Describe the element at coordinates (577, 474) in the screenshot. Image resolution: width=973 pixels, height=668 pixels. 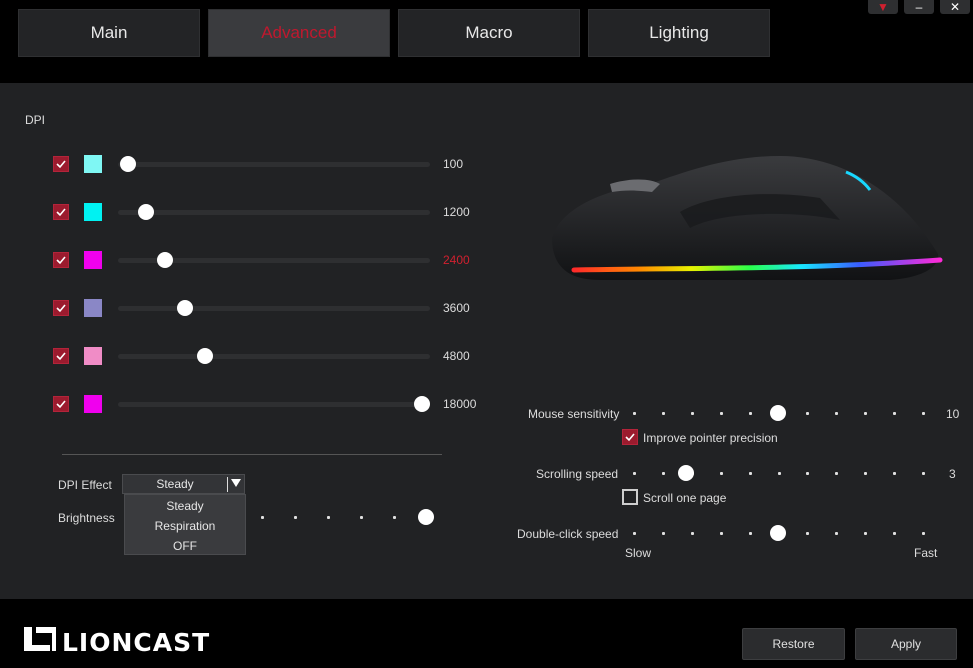
I see `scrolling-speed-label: Scrolling speed` at that location.